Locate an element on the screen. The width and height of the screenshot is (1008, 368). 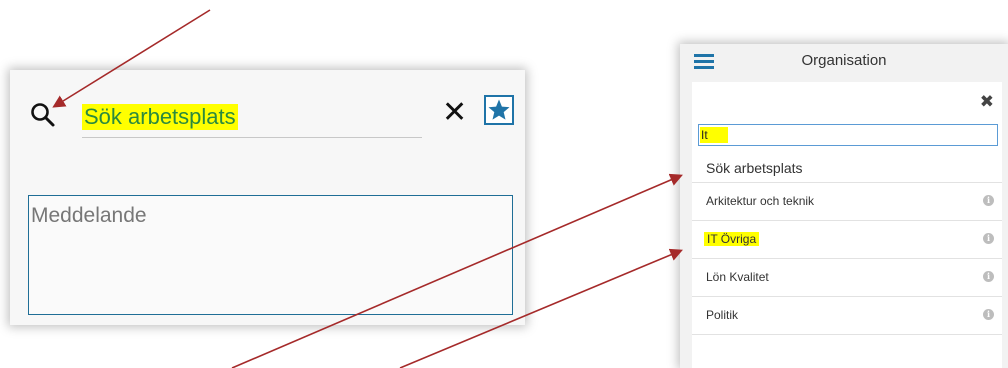
star-icon is located at coordinates (499, 109).